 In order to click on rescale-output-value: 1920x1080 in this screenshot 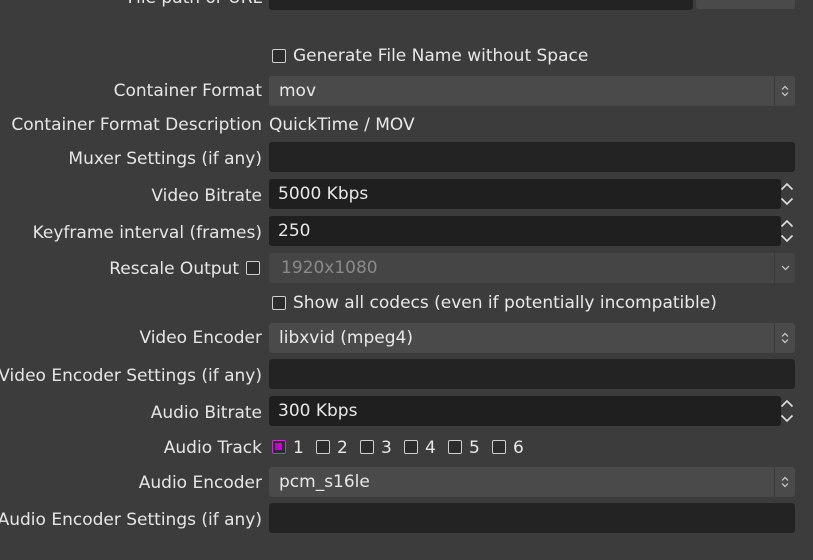, I will do `click(329, 268)`.